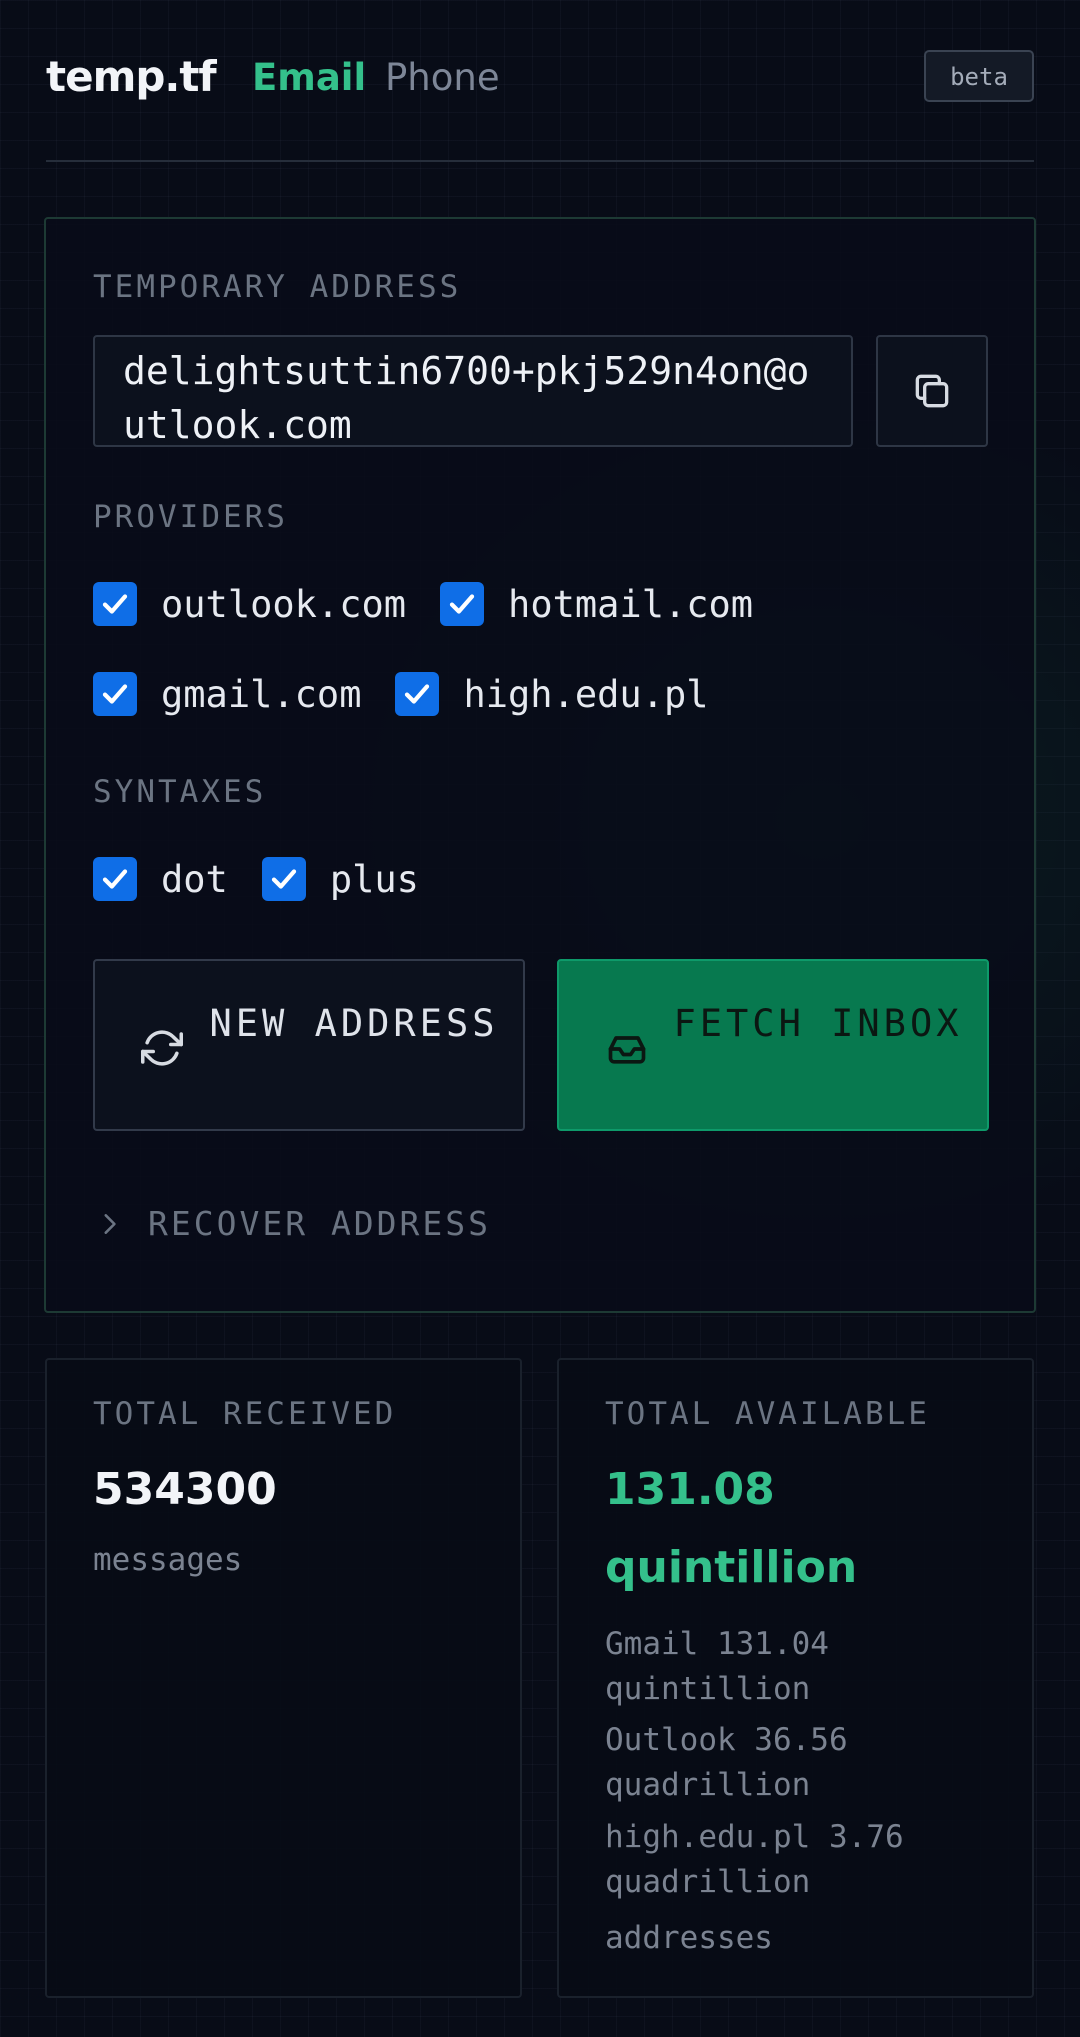  Describe the element at coordinates (754, 1837) in the screenshot. I see `breakdown-line: high.edu.pl 3.76` at that location.